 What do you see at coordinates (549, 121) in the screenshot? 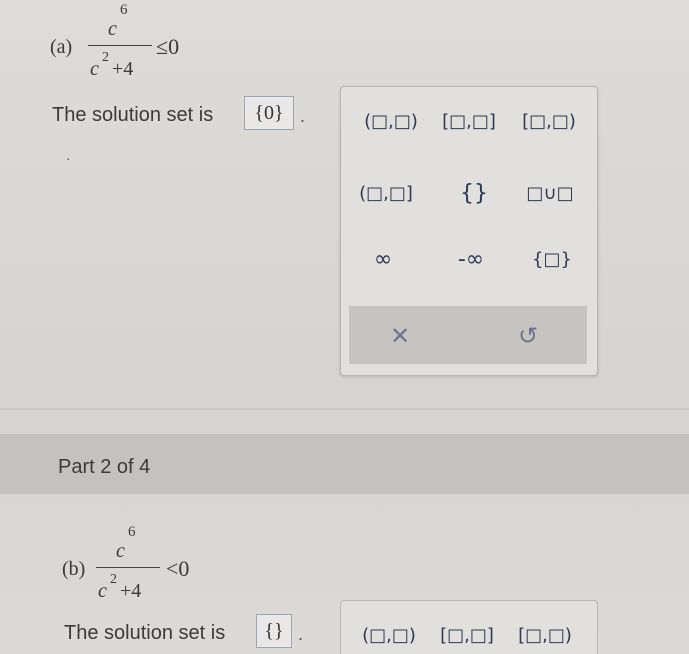
I see `half-open-interval-key: [□,□)` at bounding box center [549, 121].